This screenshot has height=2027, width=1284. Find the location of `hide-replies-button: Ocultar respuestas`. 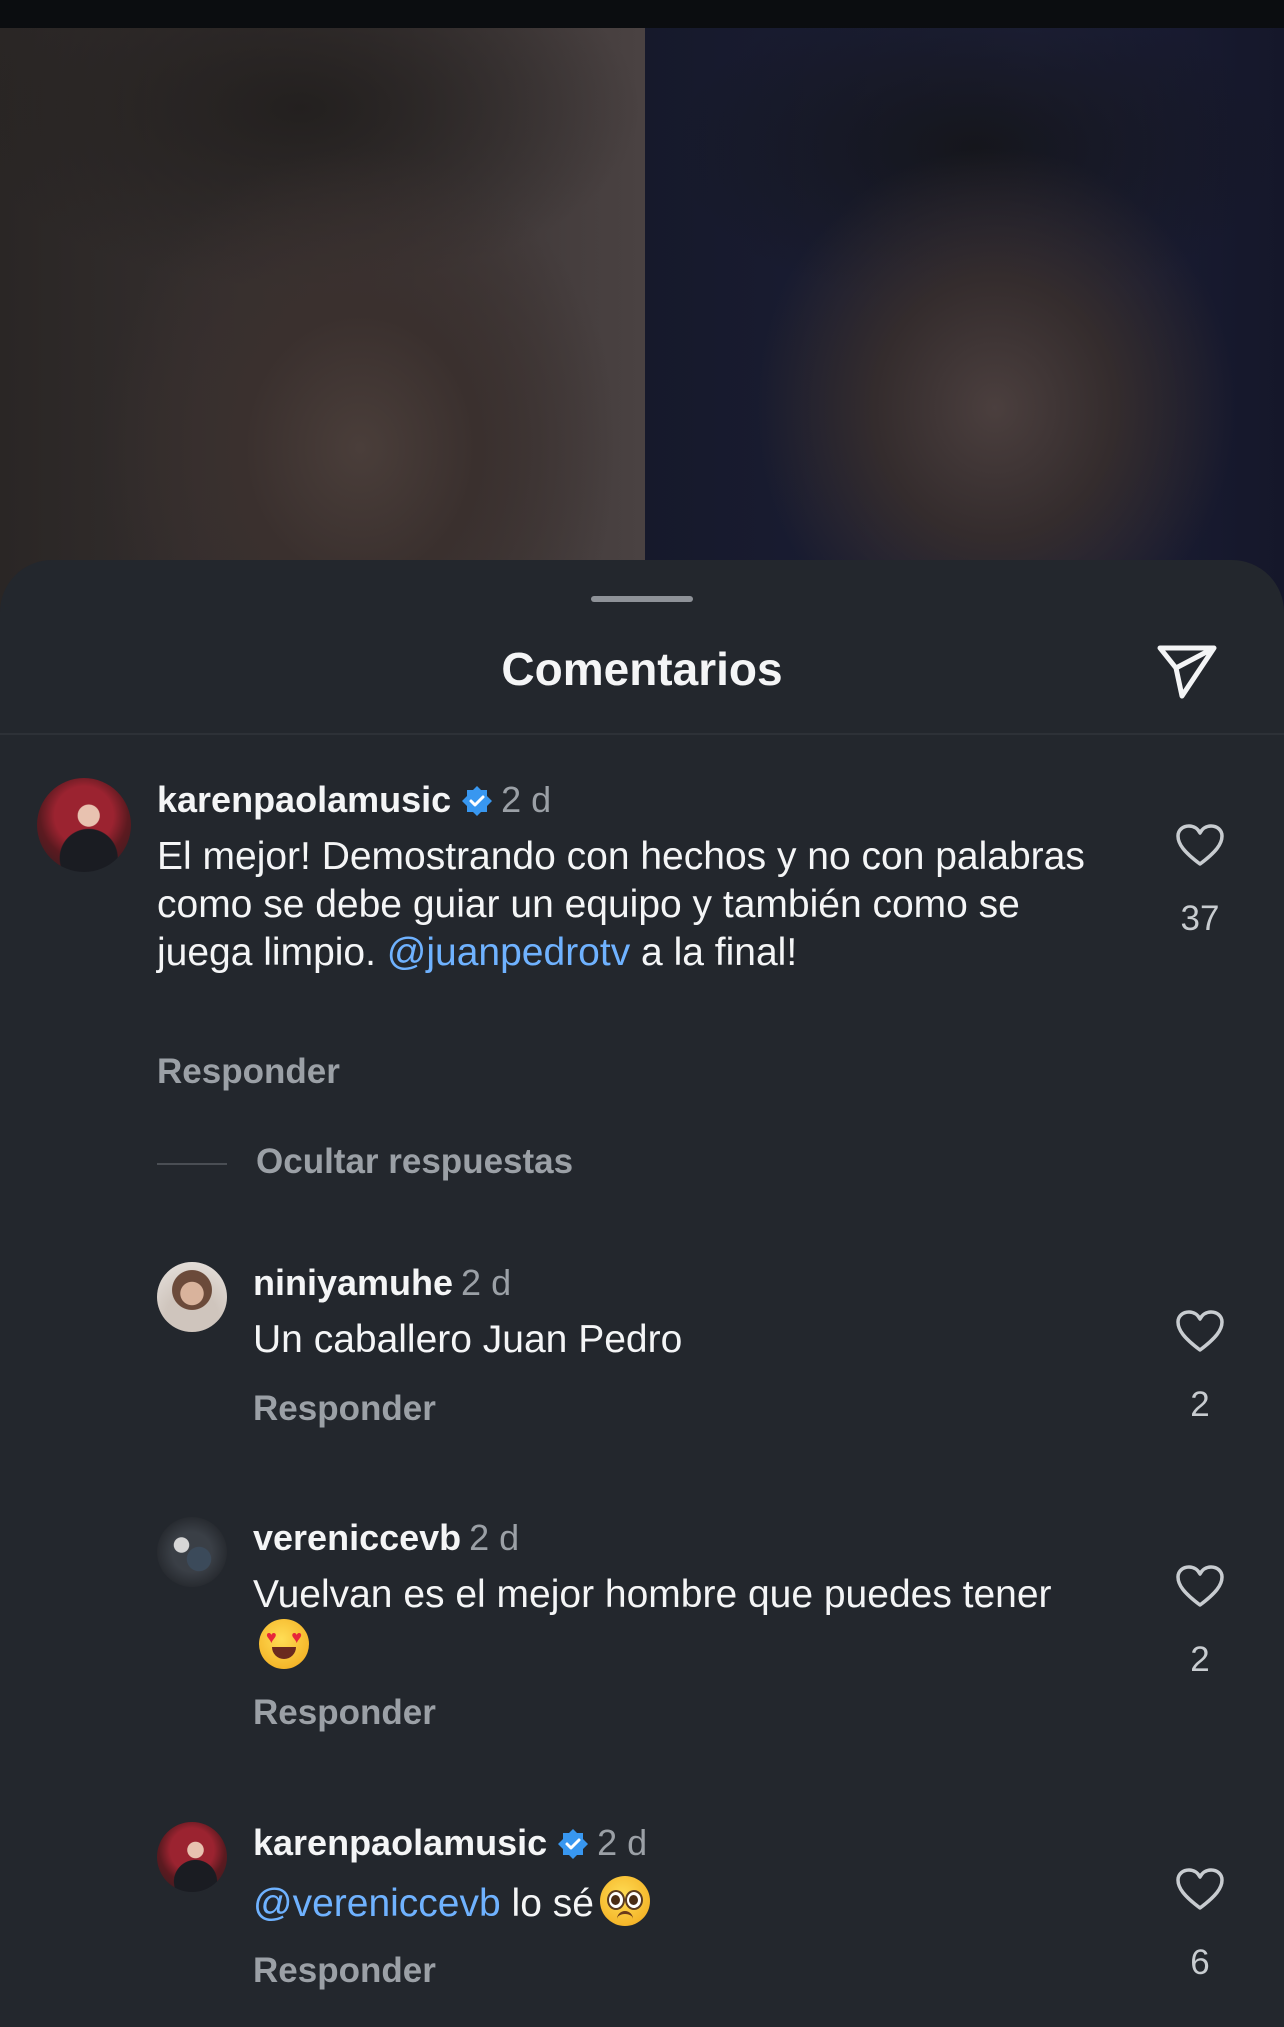

hide-replies-button: Ocultar respuestas is located at coordinates (414, 1162).